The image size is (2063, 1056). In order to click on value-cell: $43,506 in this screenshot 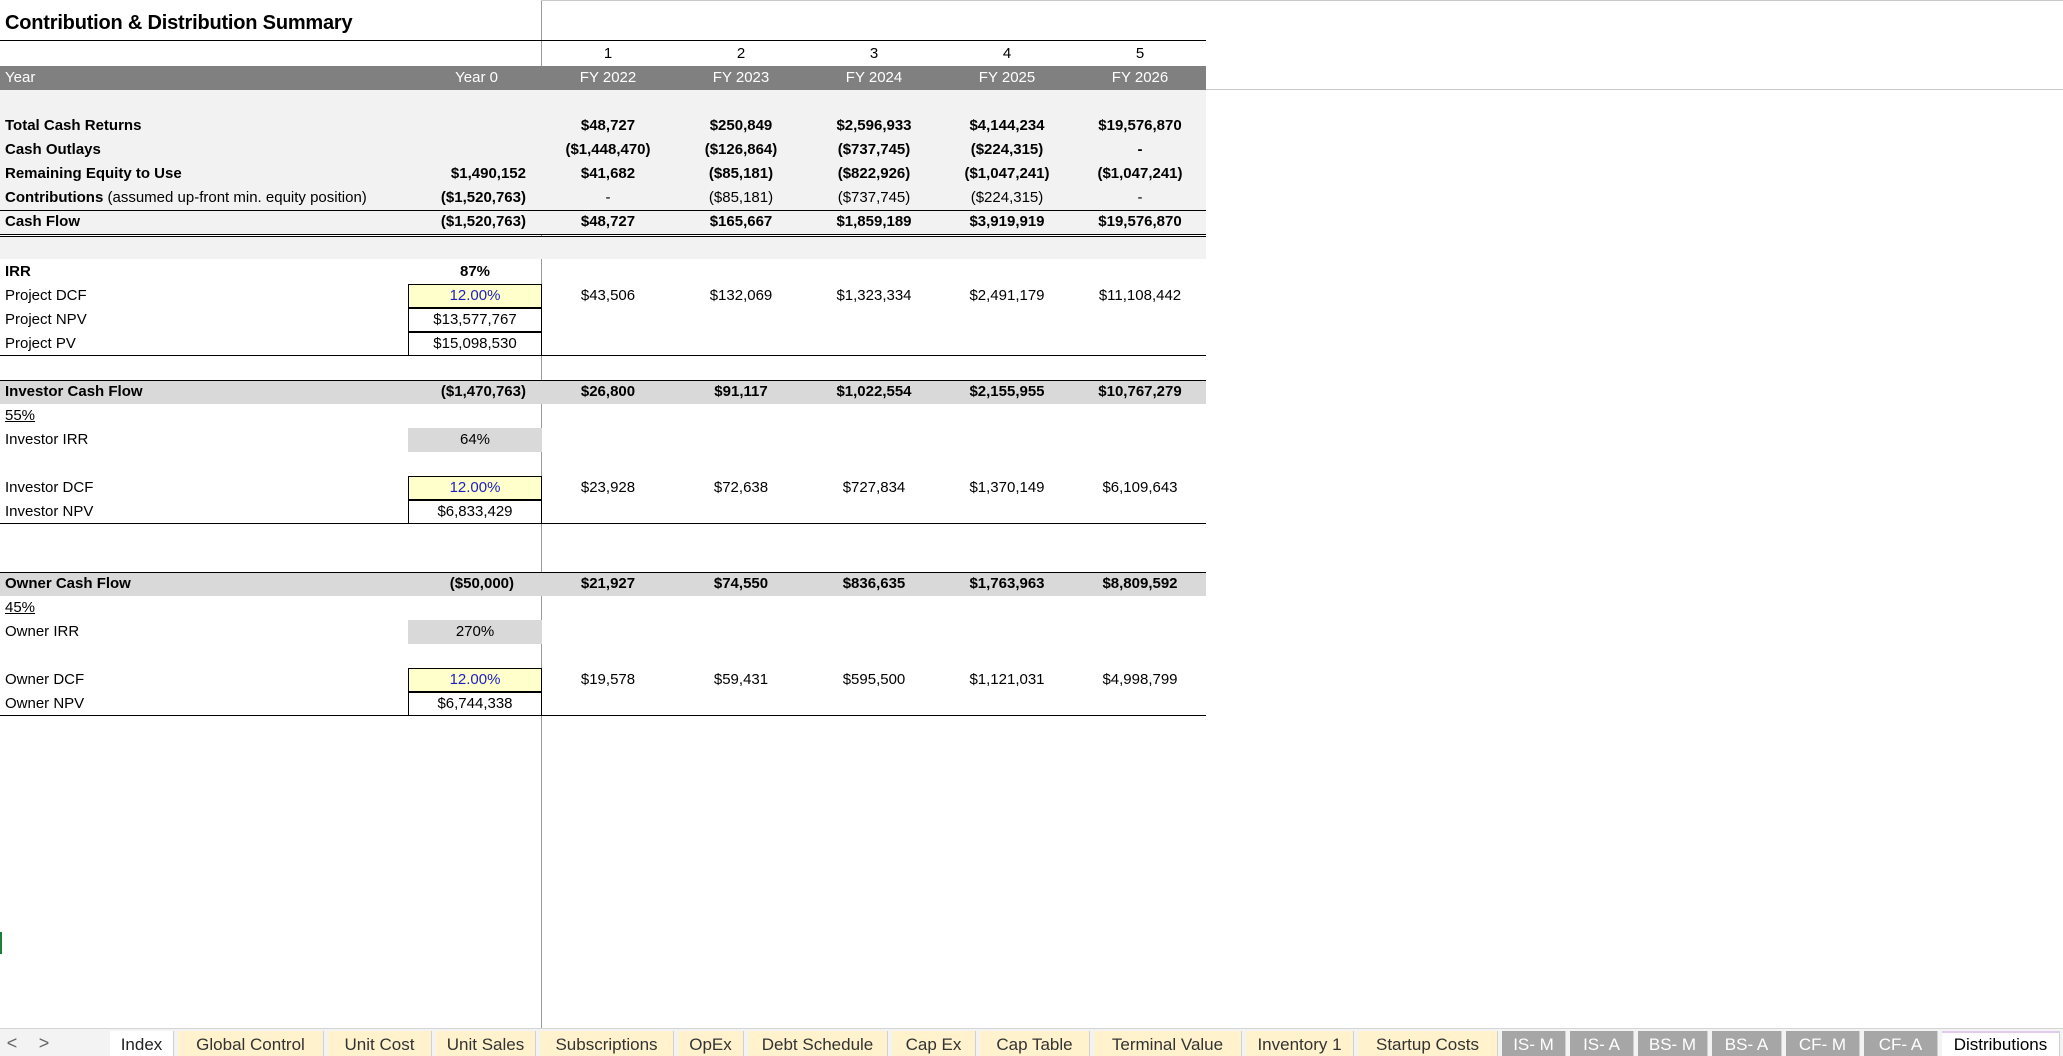, I will do `click(608, 295)`.